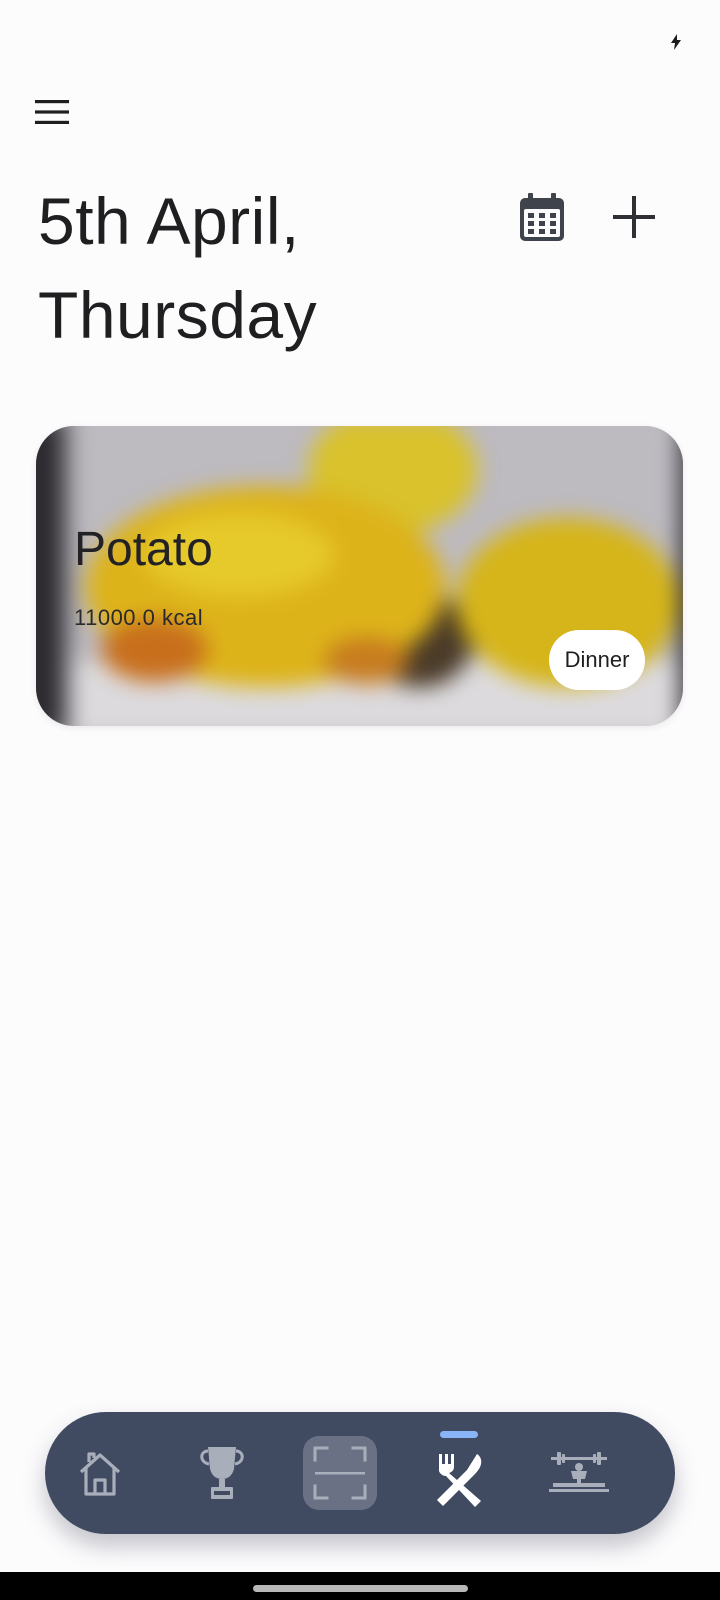 This screenshot has width=720, height=1600. I want to click on fork-knife-icon, so click(459, 1480).